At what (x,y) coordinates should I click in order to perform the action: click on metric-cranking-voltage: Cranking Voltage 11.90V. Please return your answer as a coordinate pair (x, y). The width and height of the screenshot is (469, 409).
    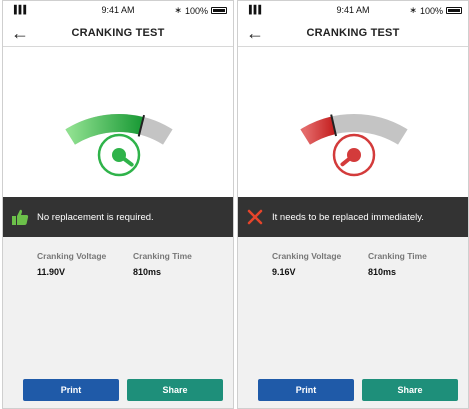
    Looking at the image, I should click on (71, 264).